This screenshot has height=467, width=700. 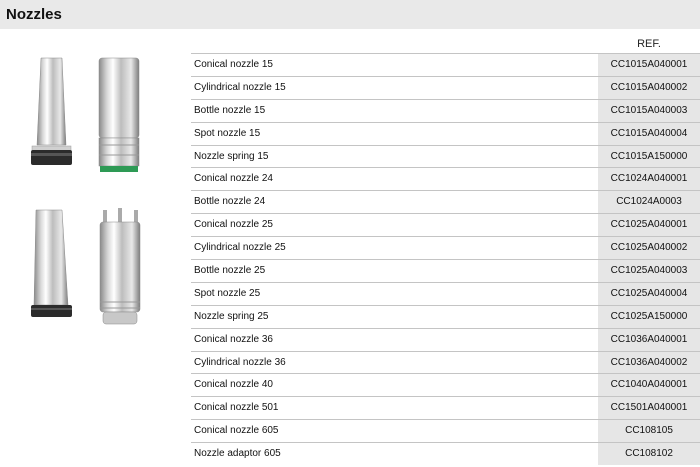 I want to click on nozzle-illustrations, so click(x=86, y=191).